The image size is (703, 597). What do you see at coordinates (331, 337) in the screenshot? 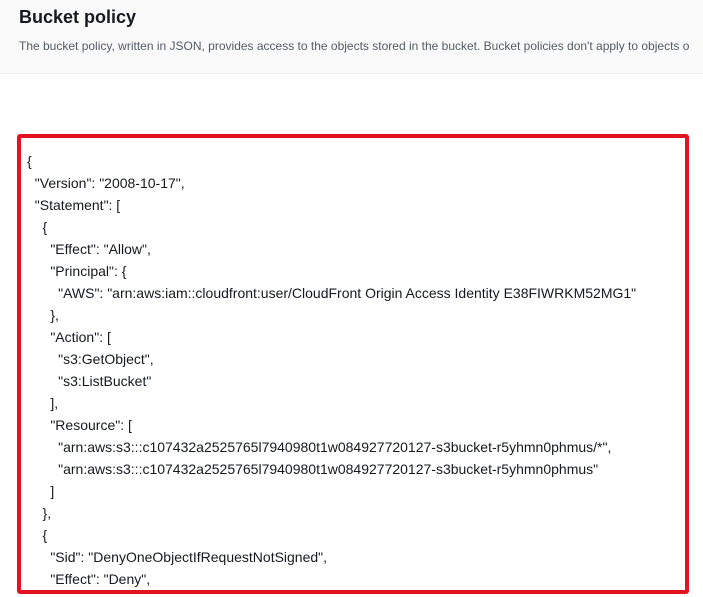
I see `code-line: "Action": [` at bounding box center [331, 337].